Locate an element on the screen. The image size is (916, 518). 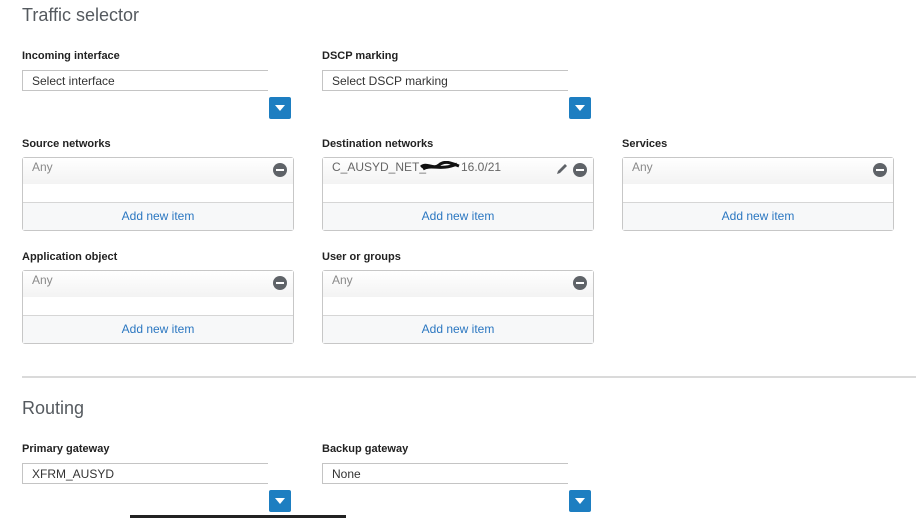
source-networks-label: Source networks is located at coordinates (66, 144).